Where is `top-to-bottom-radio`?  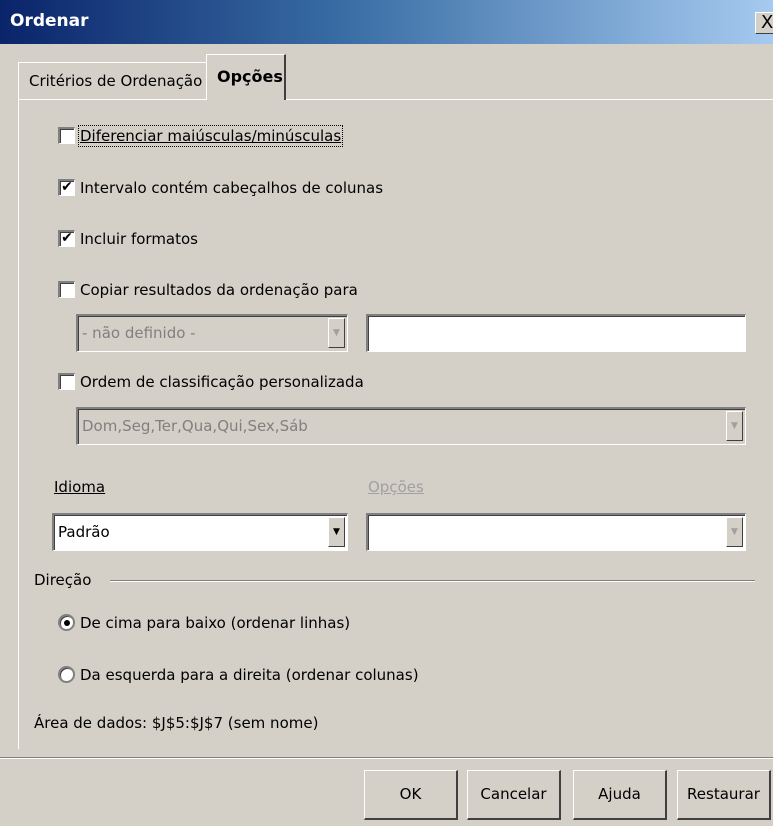
top-to-bottom-radio is located at coordinates (66, 622).